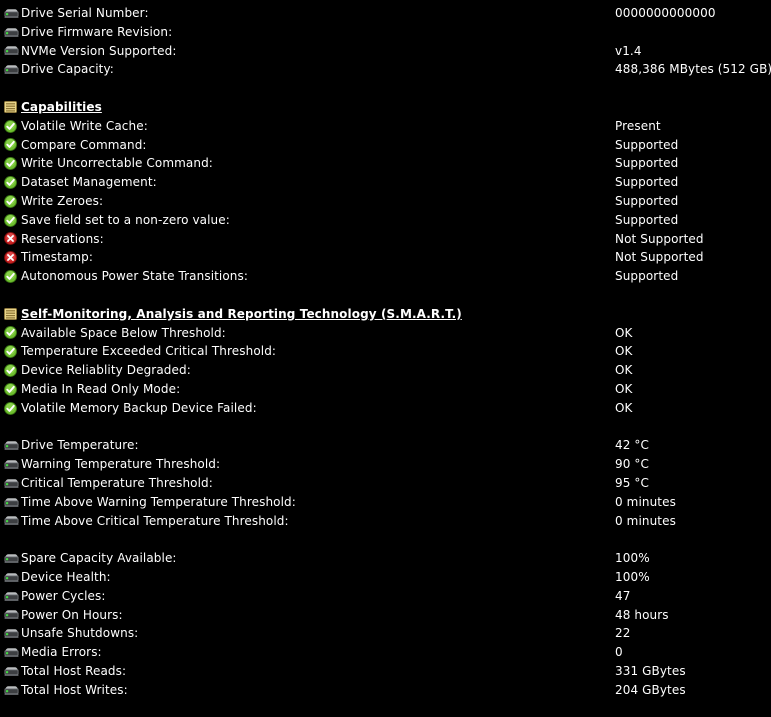  Describe the element at coordinates (385, 51) in the screenshot. I see `info-row: NVMe Version Supported: v1.4` at that location.